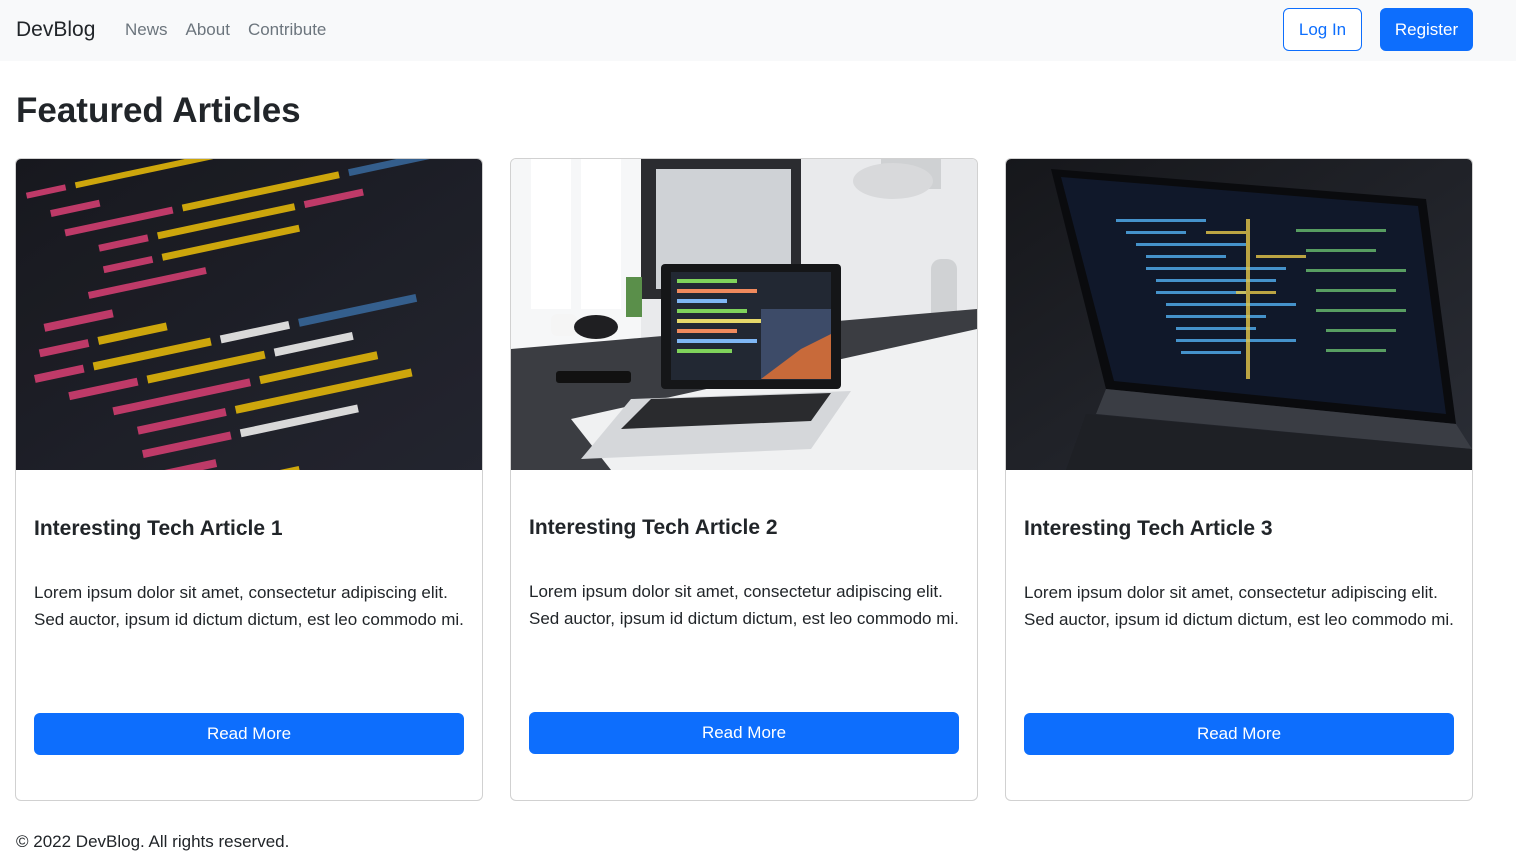  Describe the element at coordinates (1426, 29) in the screenshot. I see `register-button: Register` at that location.